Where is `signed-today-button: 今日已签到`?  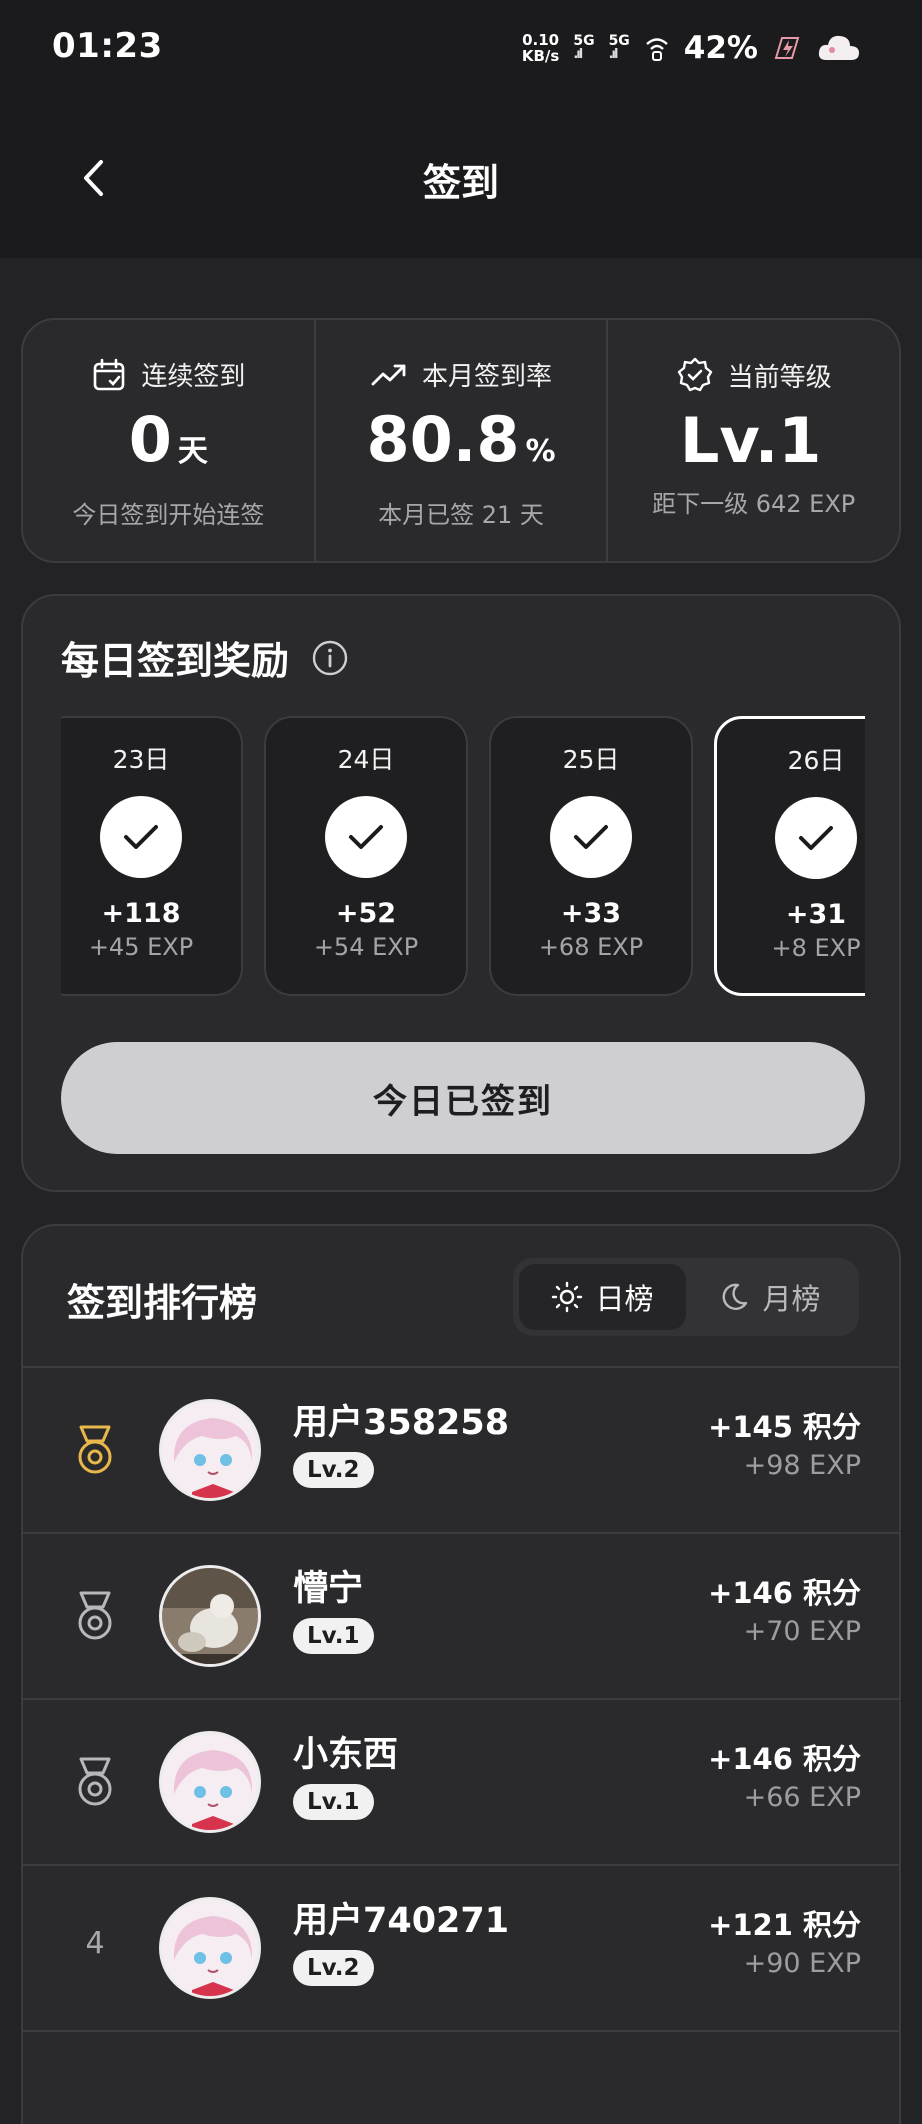 signed-today-button: 今日已签到 is located at coordinates (463, 1098).